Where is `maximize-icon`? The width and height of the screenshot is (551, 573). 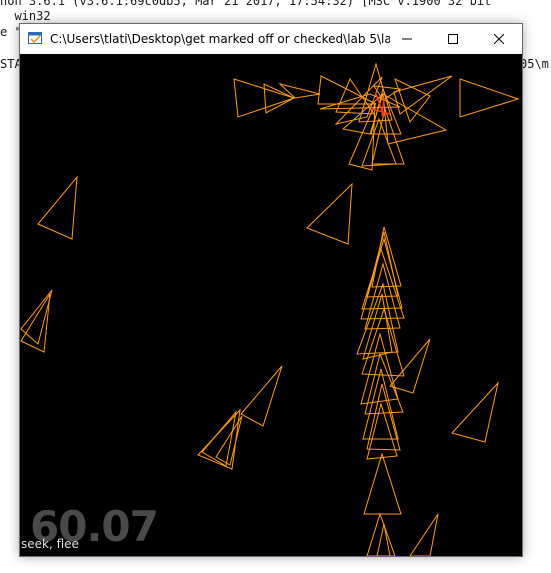
maximize-icon is located at coordinates (453, 39).